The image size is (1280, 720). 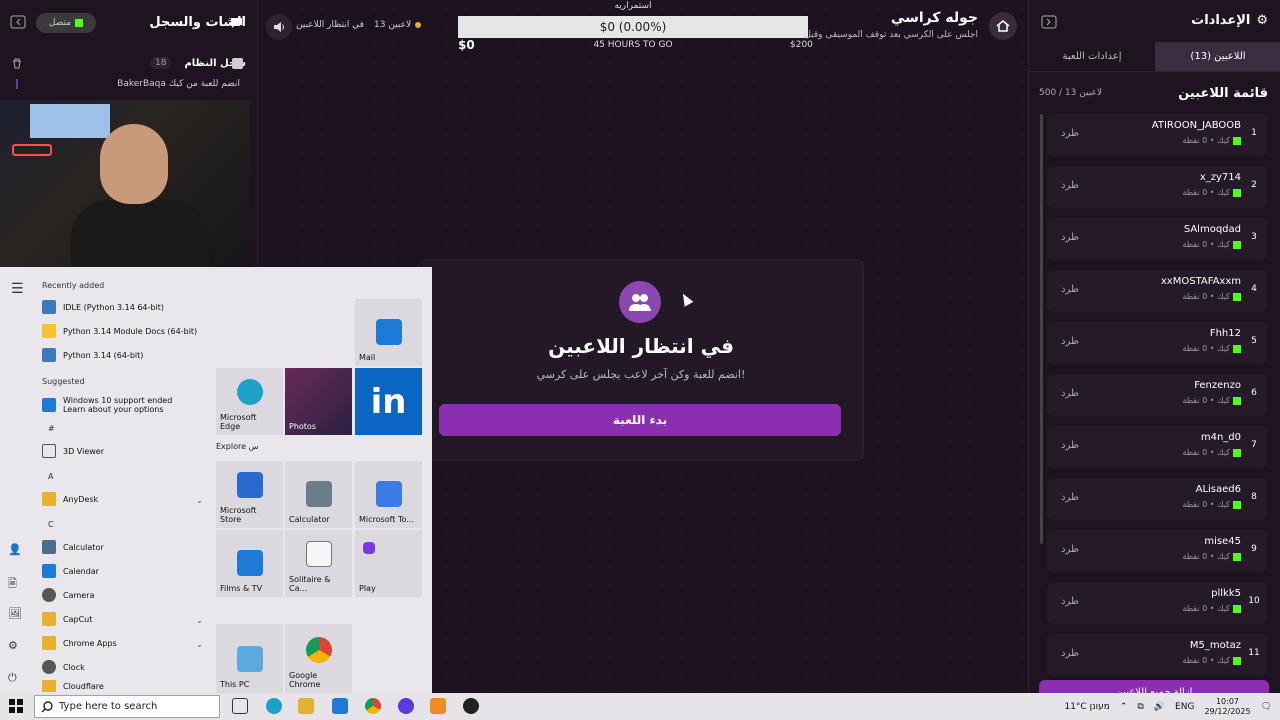 I want to click on letter-c: C, so click(x=51, y=524).